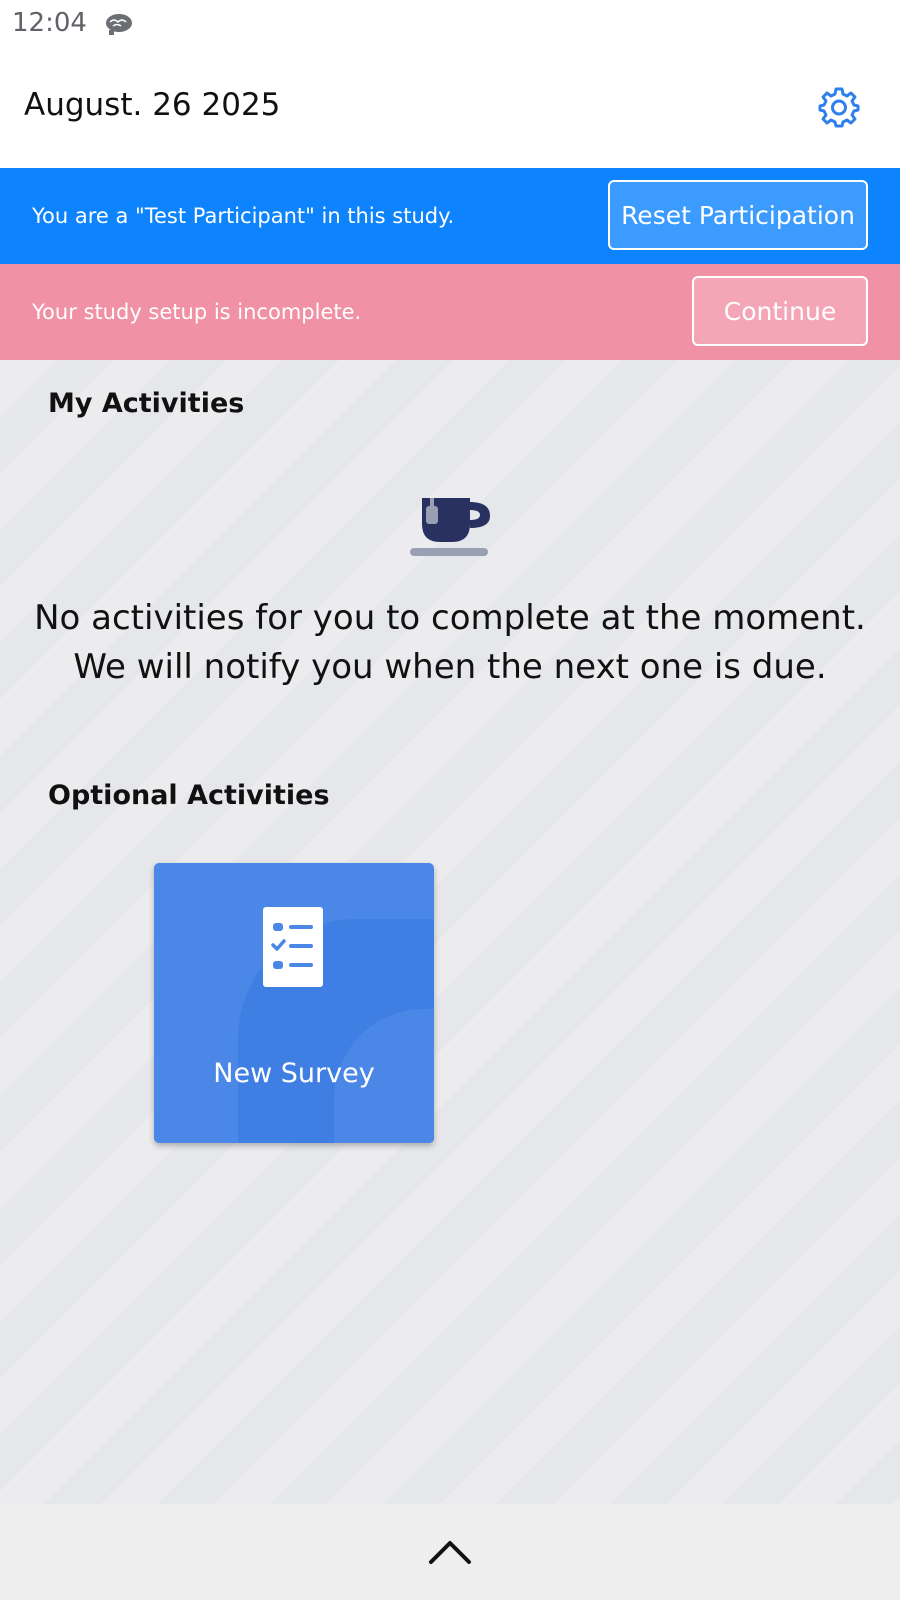 This screenshot has width=900, height=1600. Describe the element at coordinates (780, 311) in the screenshot. I see `continue-button: Continue` at that location.